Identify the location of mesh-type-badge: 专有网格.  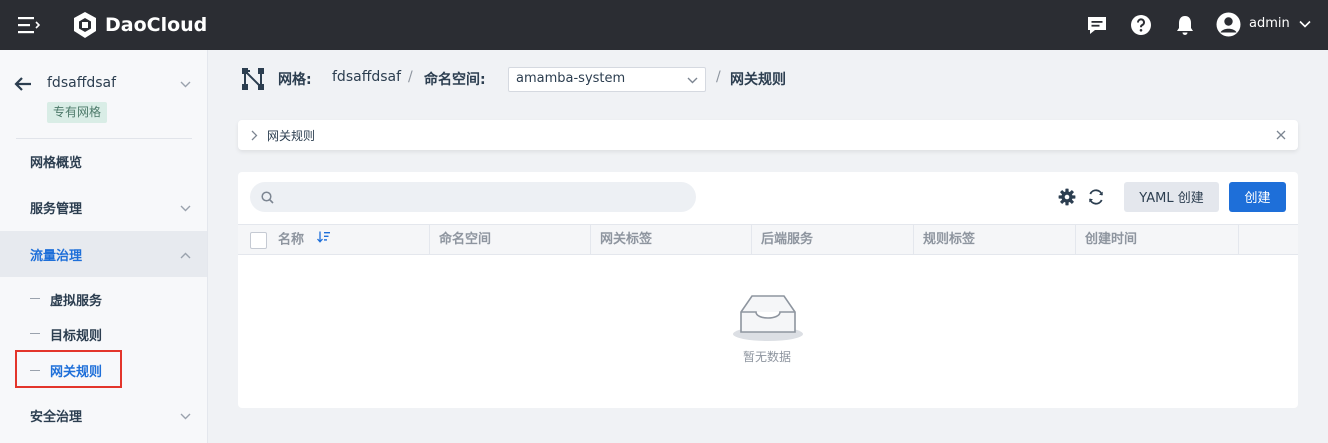
(77, 112).